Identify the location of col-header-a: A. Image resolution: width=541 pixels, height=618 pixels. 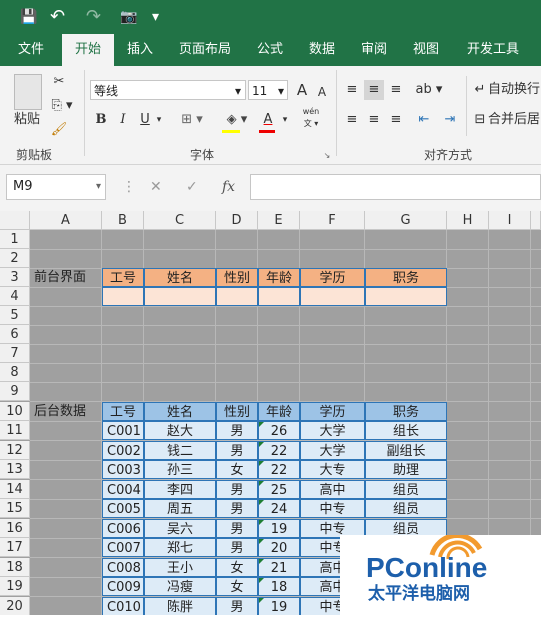
(66, 220).